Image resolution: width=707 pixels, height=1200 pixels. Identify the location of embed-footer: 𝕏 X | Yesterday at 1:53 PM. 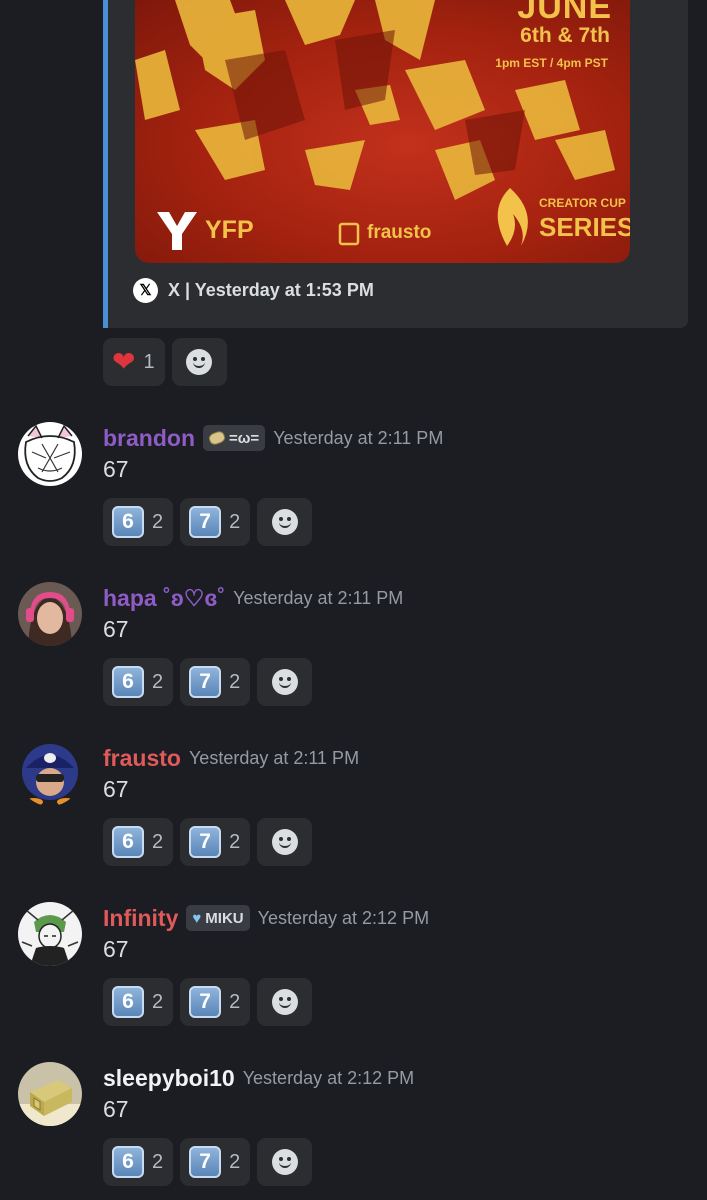
(253, 290).